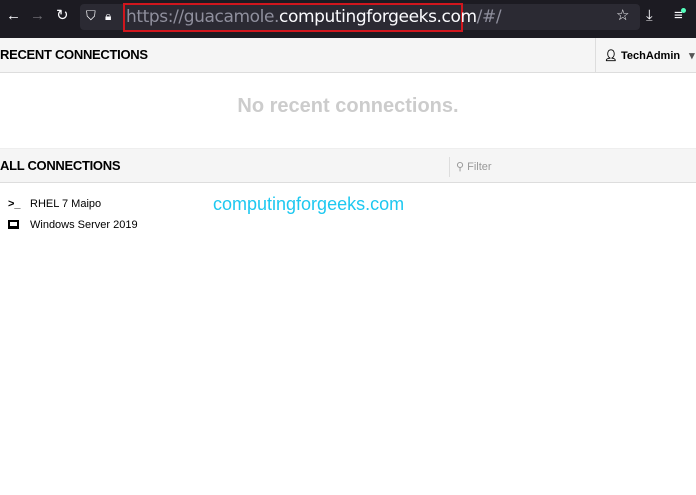  I want to click on reload-icon: ↻, so click(62, 16).